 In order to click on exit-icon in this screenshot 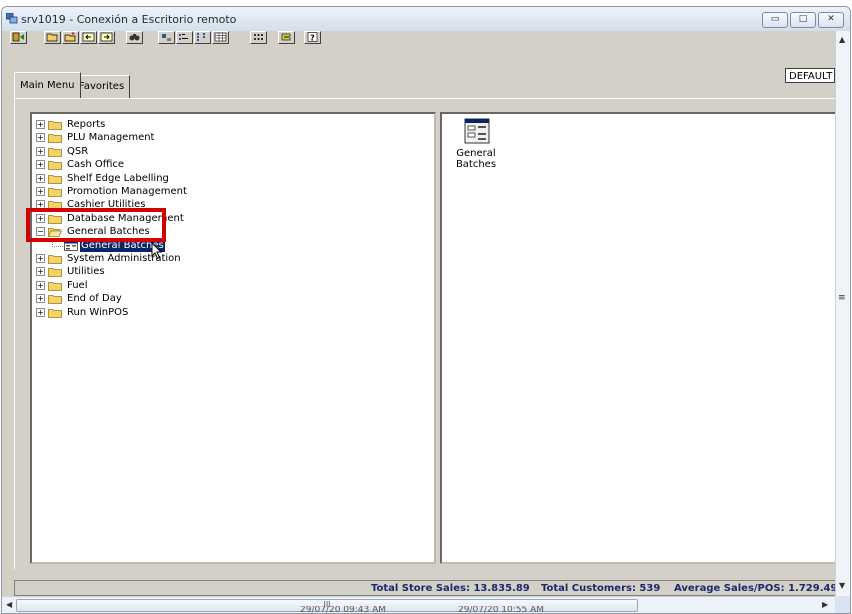, I will do `click(18, 37)`.